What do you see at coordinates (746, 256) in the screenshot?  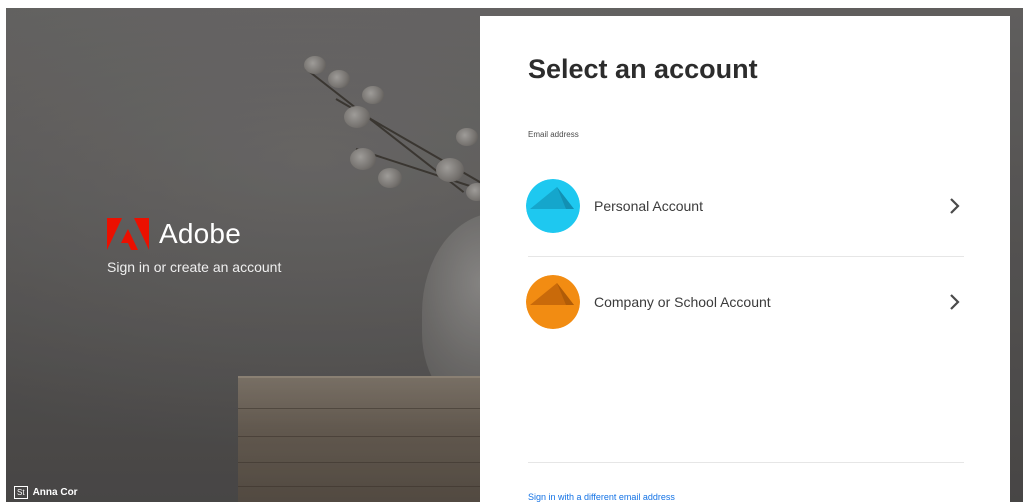 I see `account-divider` at bounding box center [746, 256].